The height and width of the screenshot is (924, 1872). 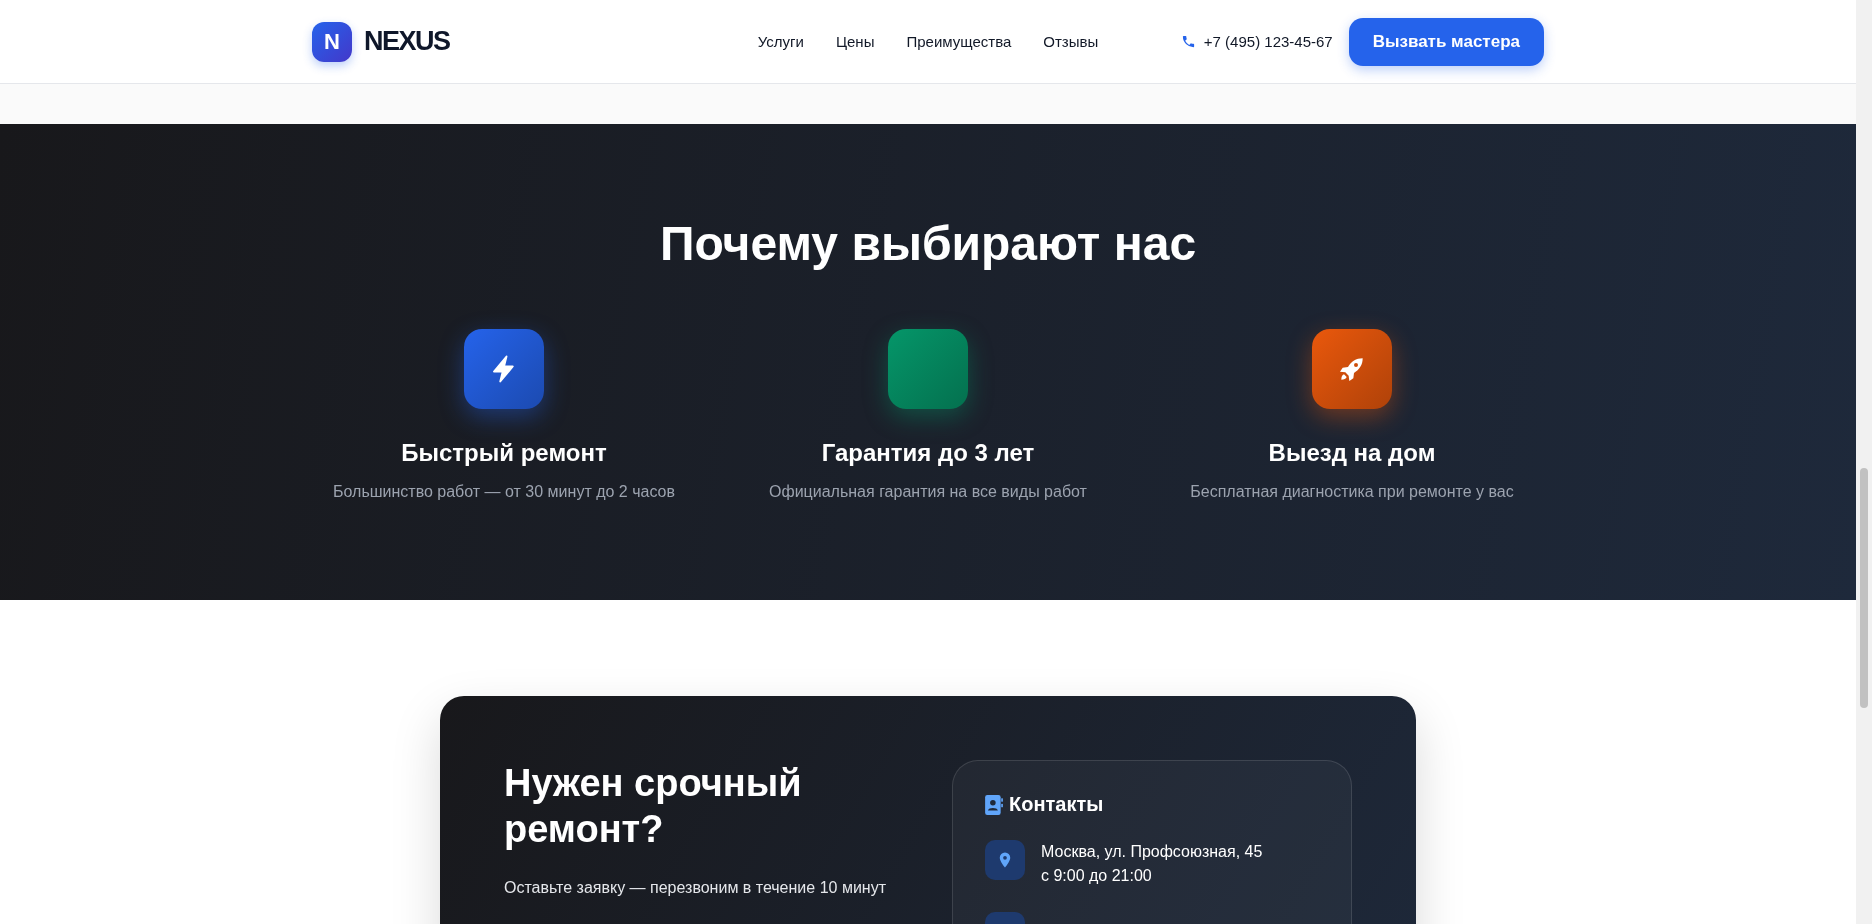 I want to click on nav-link: Отзывы, so click(x=1071, y=41).